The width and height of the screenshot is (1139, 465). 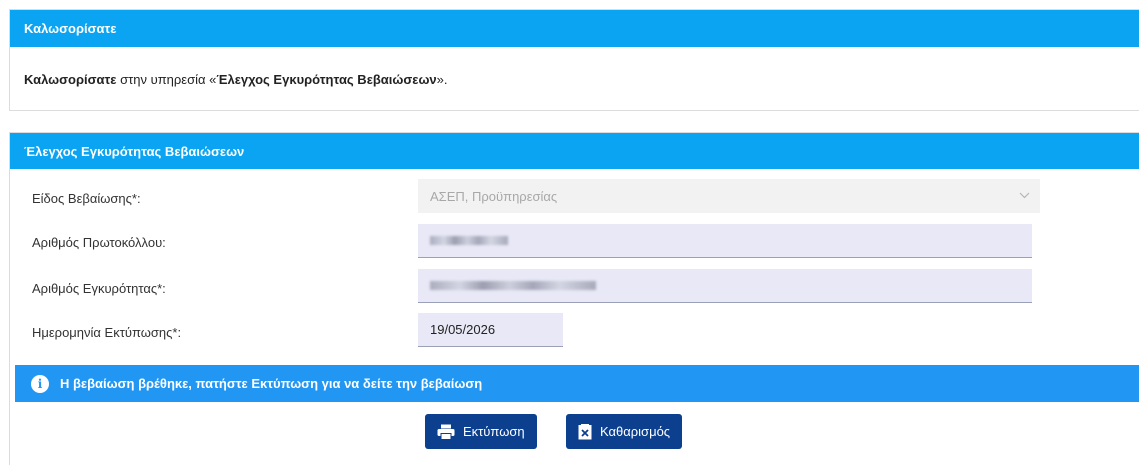 I want to click on certificate-type-value: ΑΣΕΠ, Προϋπηρεσίας, so click(x=494, y=196).